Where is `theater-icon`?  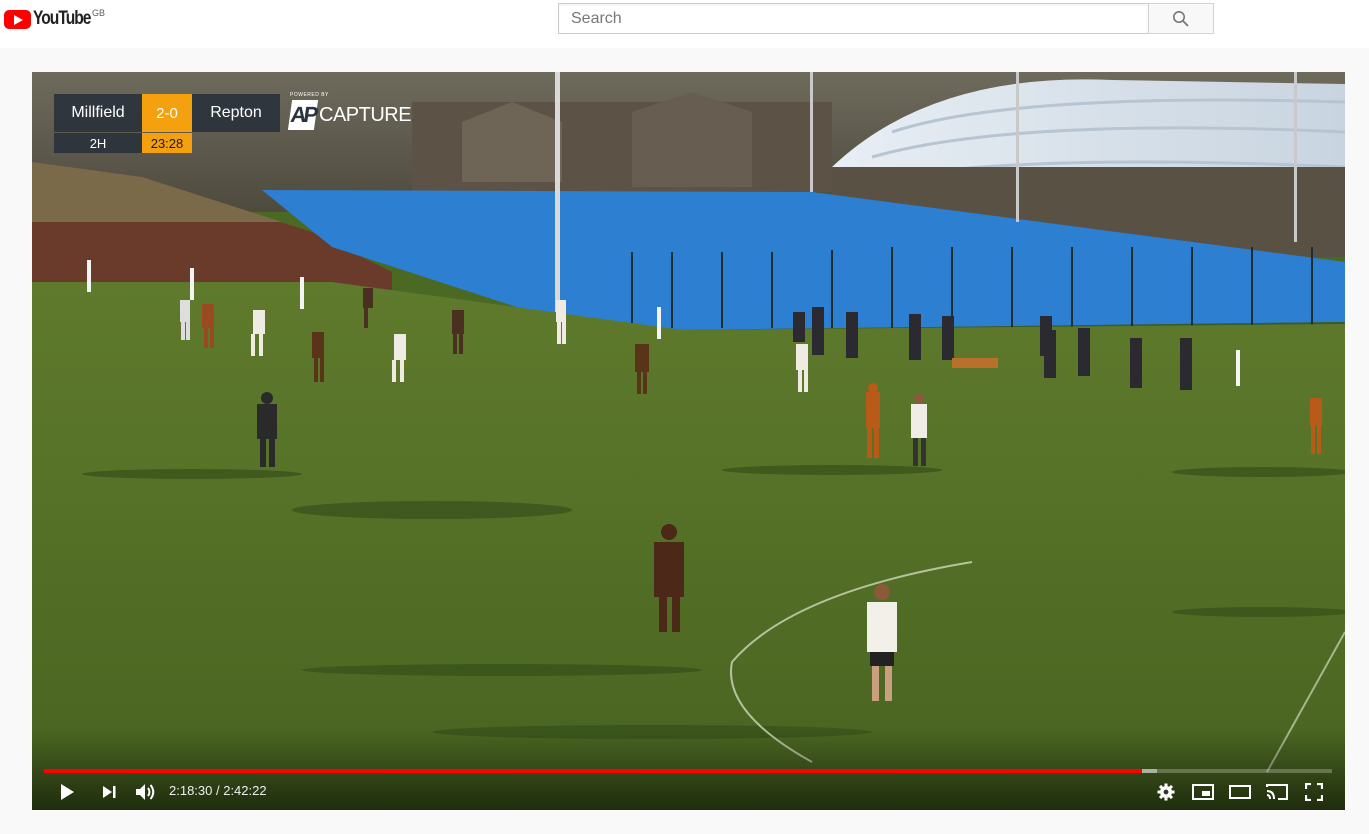 theater-icon is located at coordinates (1240, 792).